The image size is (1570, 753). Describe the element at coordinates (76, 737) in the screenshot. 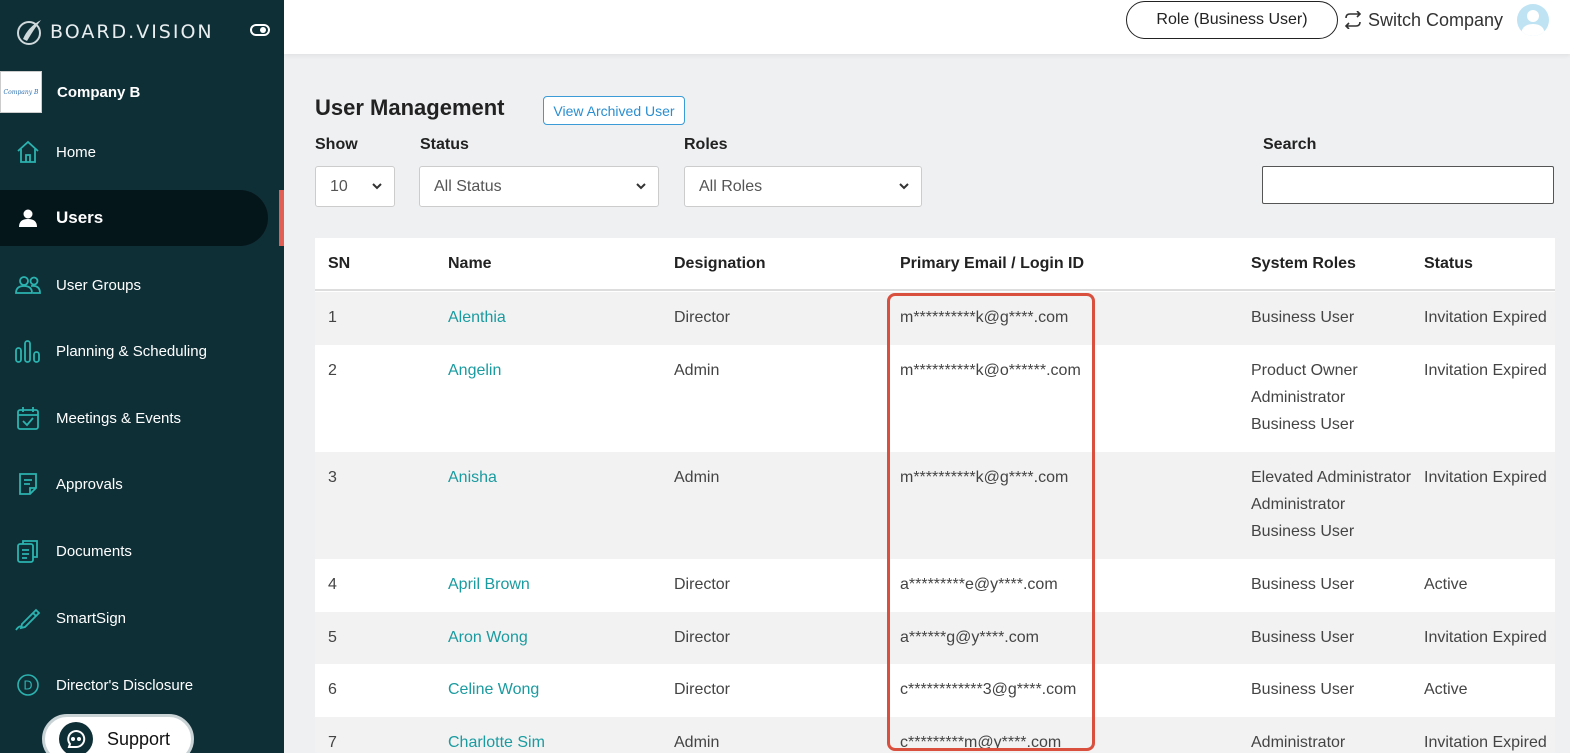

I see `chat-icon` at that location.